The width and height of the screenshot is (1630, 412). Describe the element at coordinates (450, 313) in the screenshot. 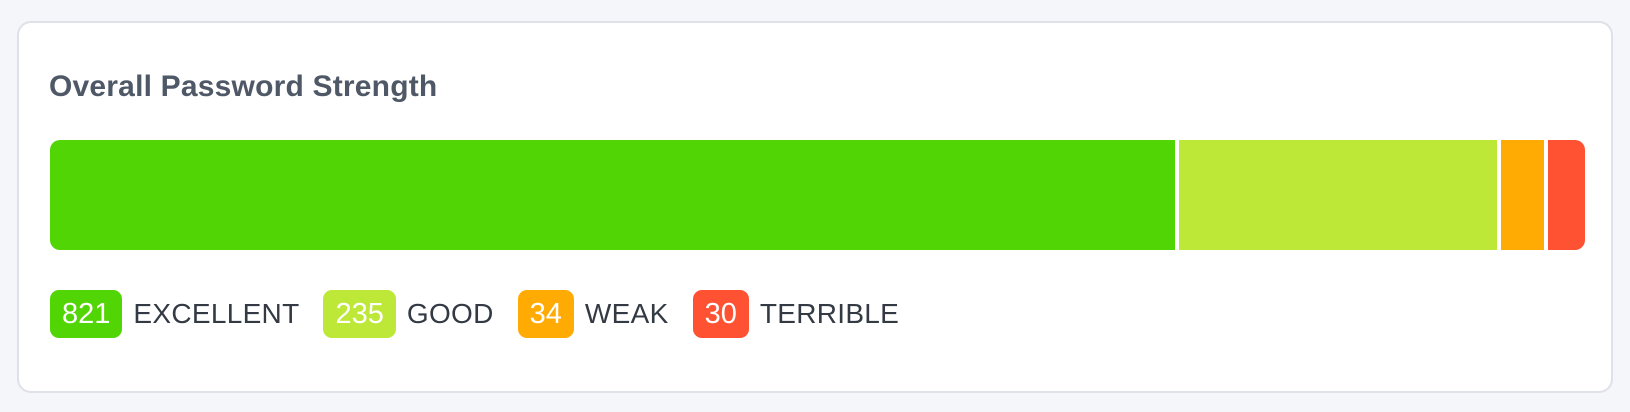

I see `legend-label-good: GOOD` at that location.